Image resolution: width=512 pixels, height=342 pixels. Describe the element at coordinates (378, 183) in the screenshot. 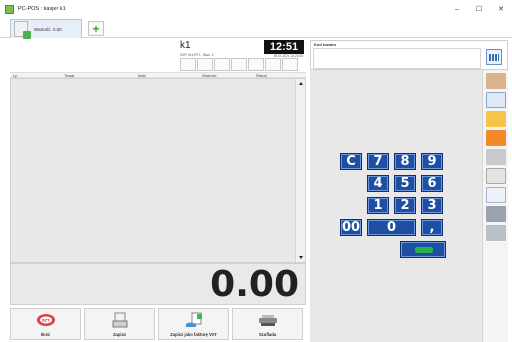

I see `key-4: 4` at that location.